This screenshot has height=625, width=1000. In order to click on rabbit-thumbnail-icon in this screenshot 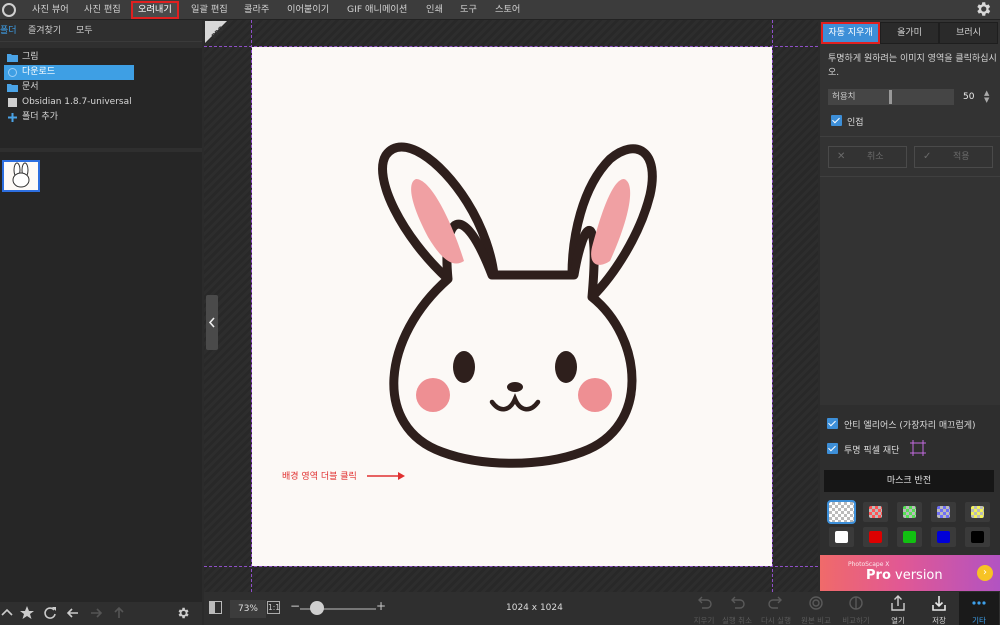, I will do `click(21, 175)`.